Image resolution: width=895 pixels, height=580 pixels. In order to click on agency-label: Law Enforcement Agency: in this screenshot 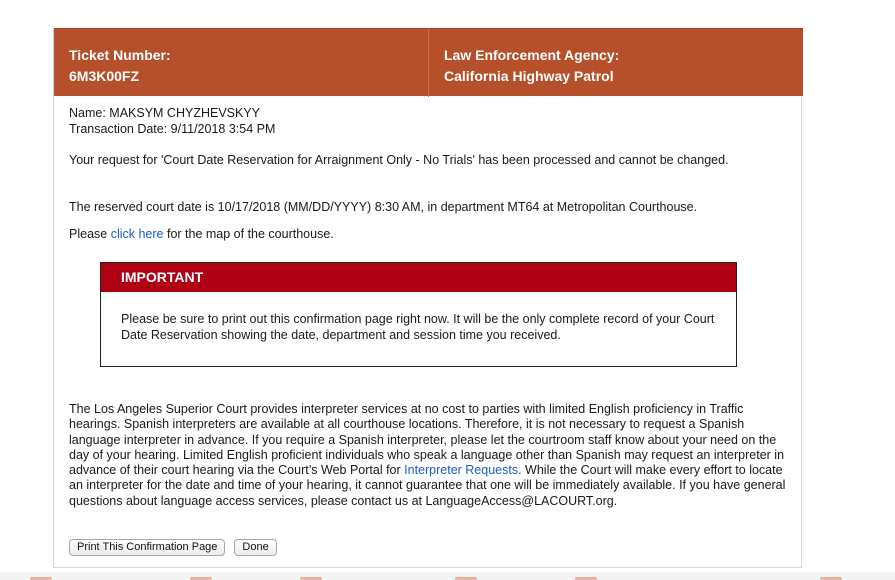, I will do `click(532, 55)`.